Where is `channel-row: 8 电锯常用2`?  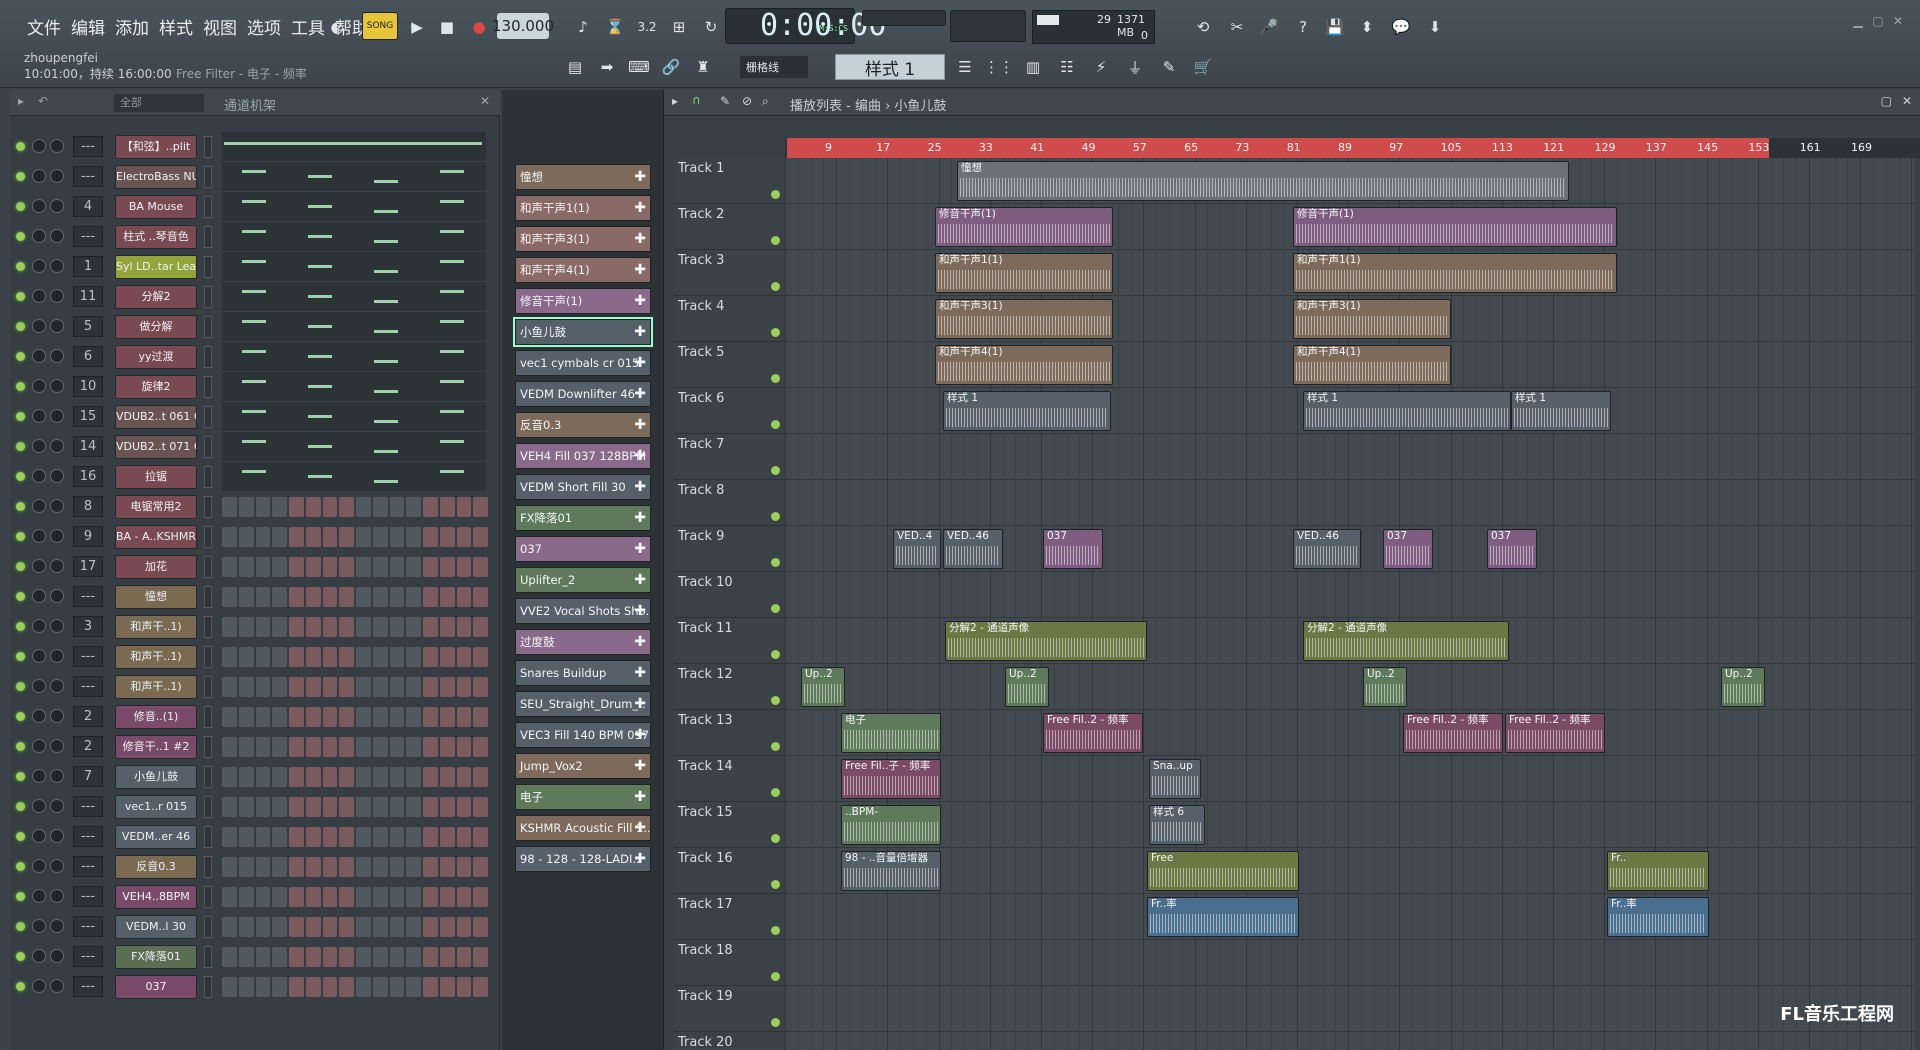 channel-row: 8 电锯常用2 is located at coordinates (255, 507).